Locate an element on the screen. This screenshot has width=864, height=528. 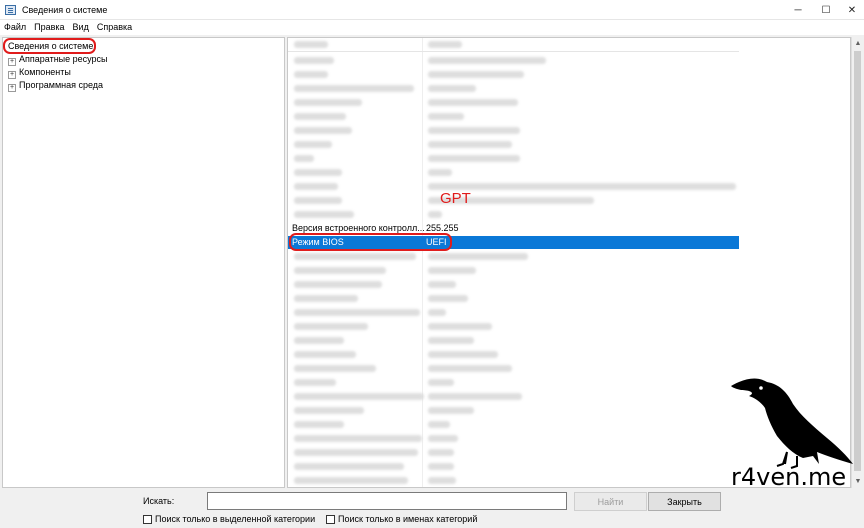
highlight-oval is located at coordinates (370, 242).